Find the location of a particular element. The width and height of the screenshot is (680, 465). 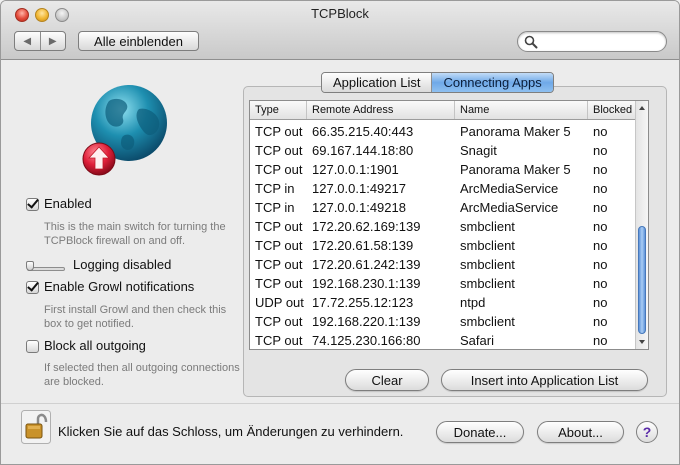

table-row: TCP out 192.168.220.1:139 smbclient no is located at coordinates (443, 321).